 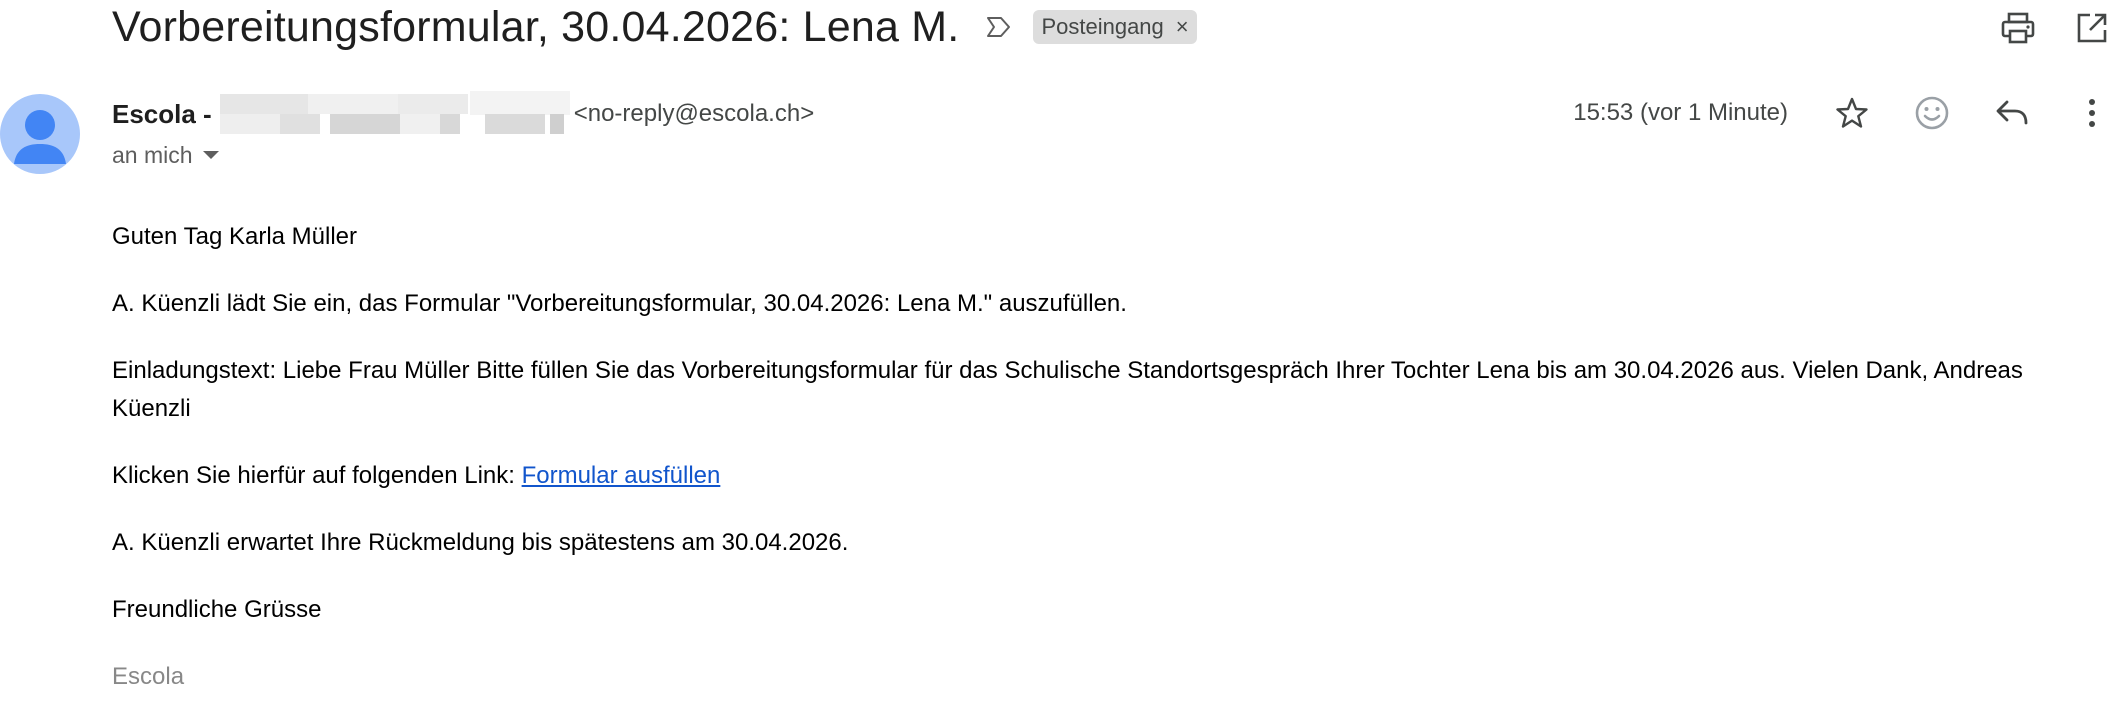 What do you see at coordinates (2092, 113) in the screenshot?
I see `more-vert-icon` at bounding box center [2092, 113].